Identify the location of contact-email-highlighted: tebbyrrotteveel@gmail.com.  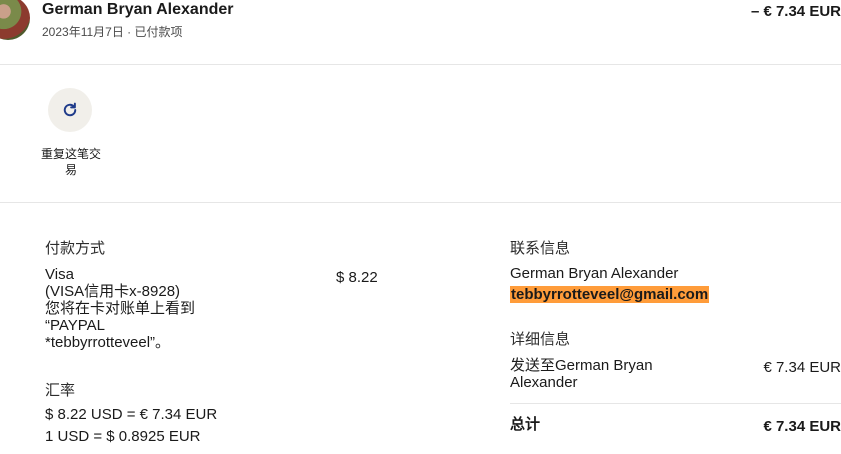
(610, 294).